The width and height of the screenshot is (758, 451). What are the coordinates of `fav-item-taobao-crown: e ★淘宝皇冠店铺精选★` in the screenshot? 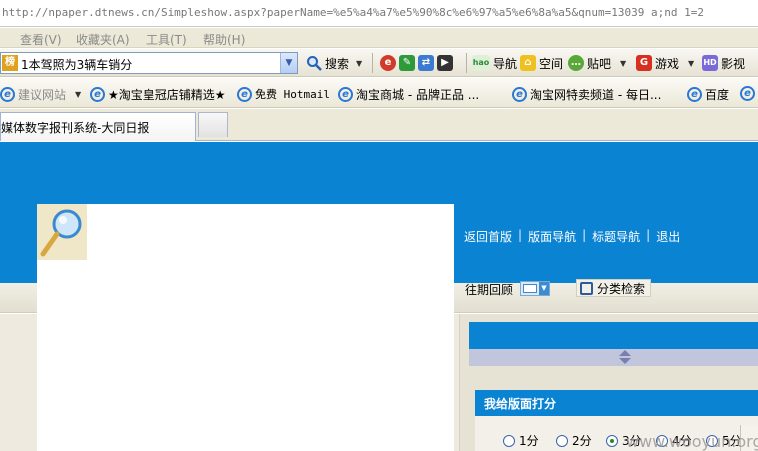 It's located at (158, 94).